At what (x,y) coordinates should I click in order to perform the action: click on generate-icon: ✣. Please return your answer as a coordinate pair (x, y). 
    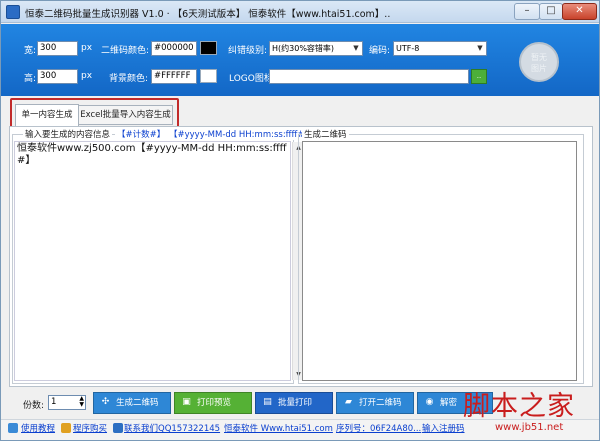
    Looking at the image, I should click on (105, 402).